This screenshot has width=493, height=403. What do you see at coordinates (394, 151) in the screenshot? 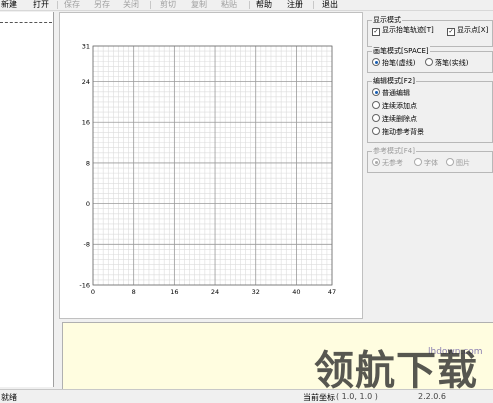
I see `ref-mode-title: 参考模式[F4]` at bounding box center [394, 151].